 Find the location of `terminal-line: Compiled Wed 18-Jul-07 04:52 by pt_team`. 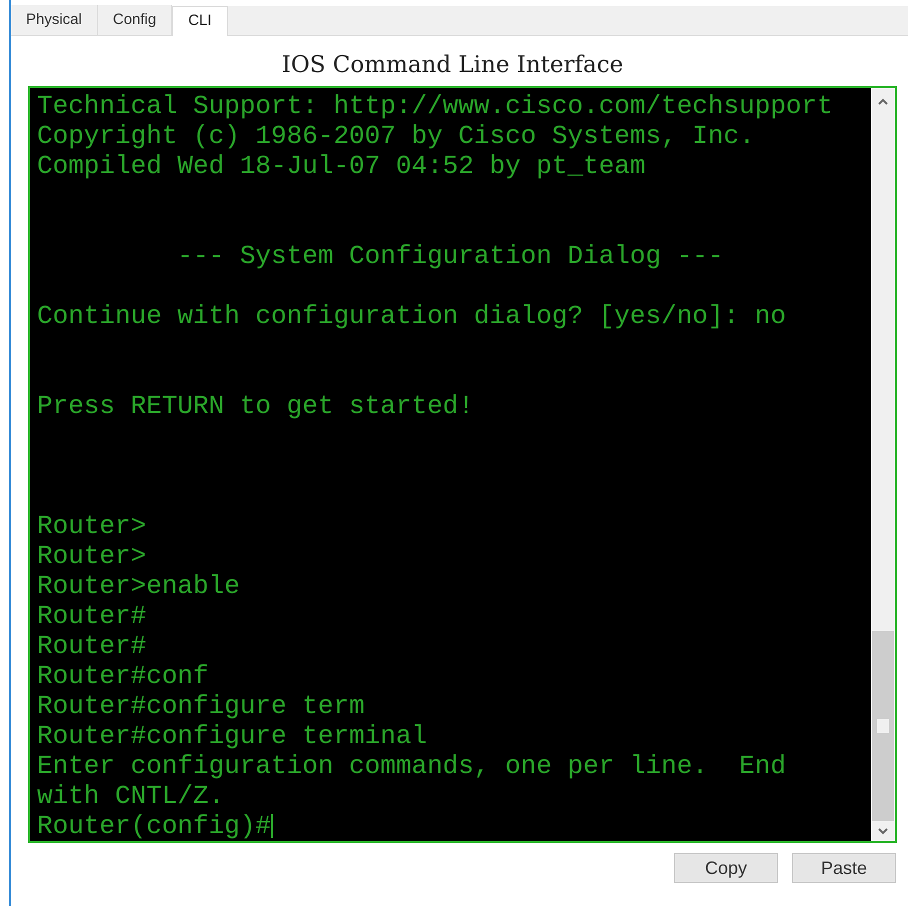

terminal-line: Compiled Wed 18-Jul-07 04:52 by pt_team is located at coordinates (341, 166).